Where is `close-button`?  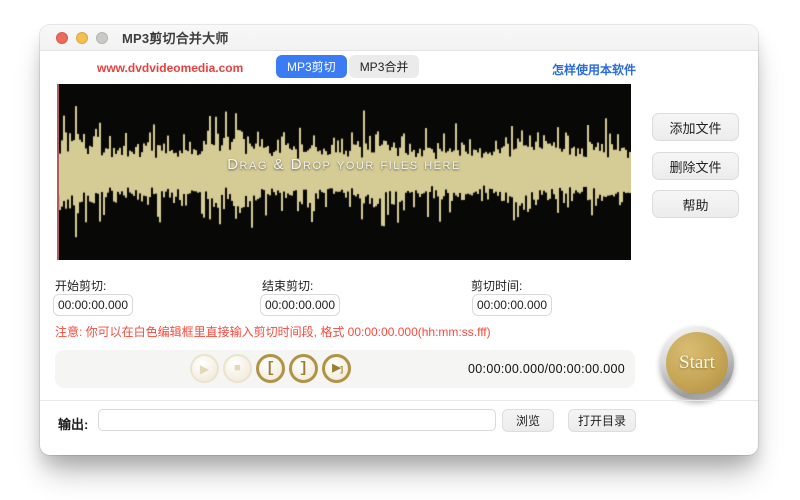
close-button is located at coordinates (62, 37).